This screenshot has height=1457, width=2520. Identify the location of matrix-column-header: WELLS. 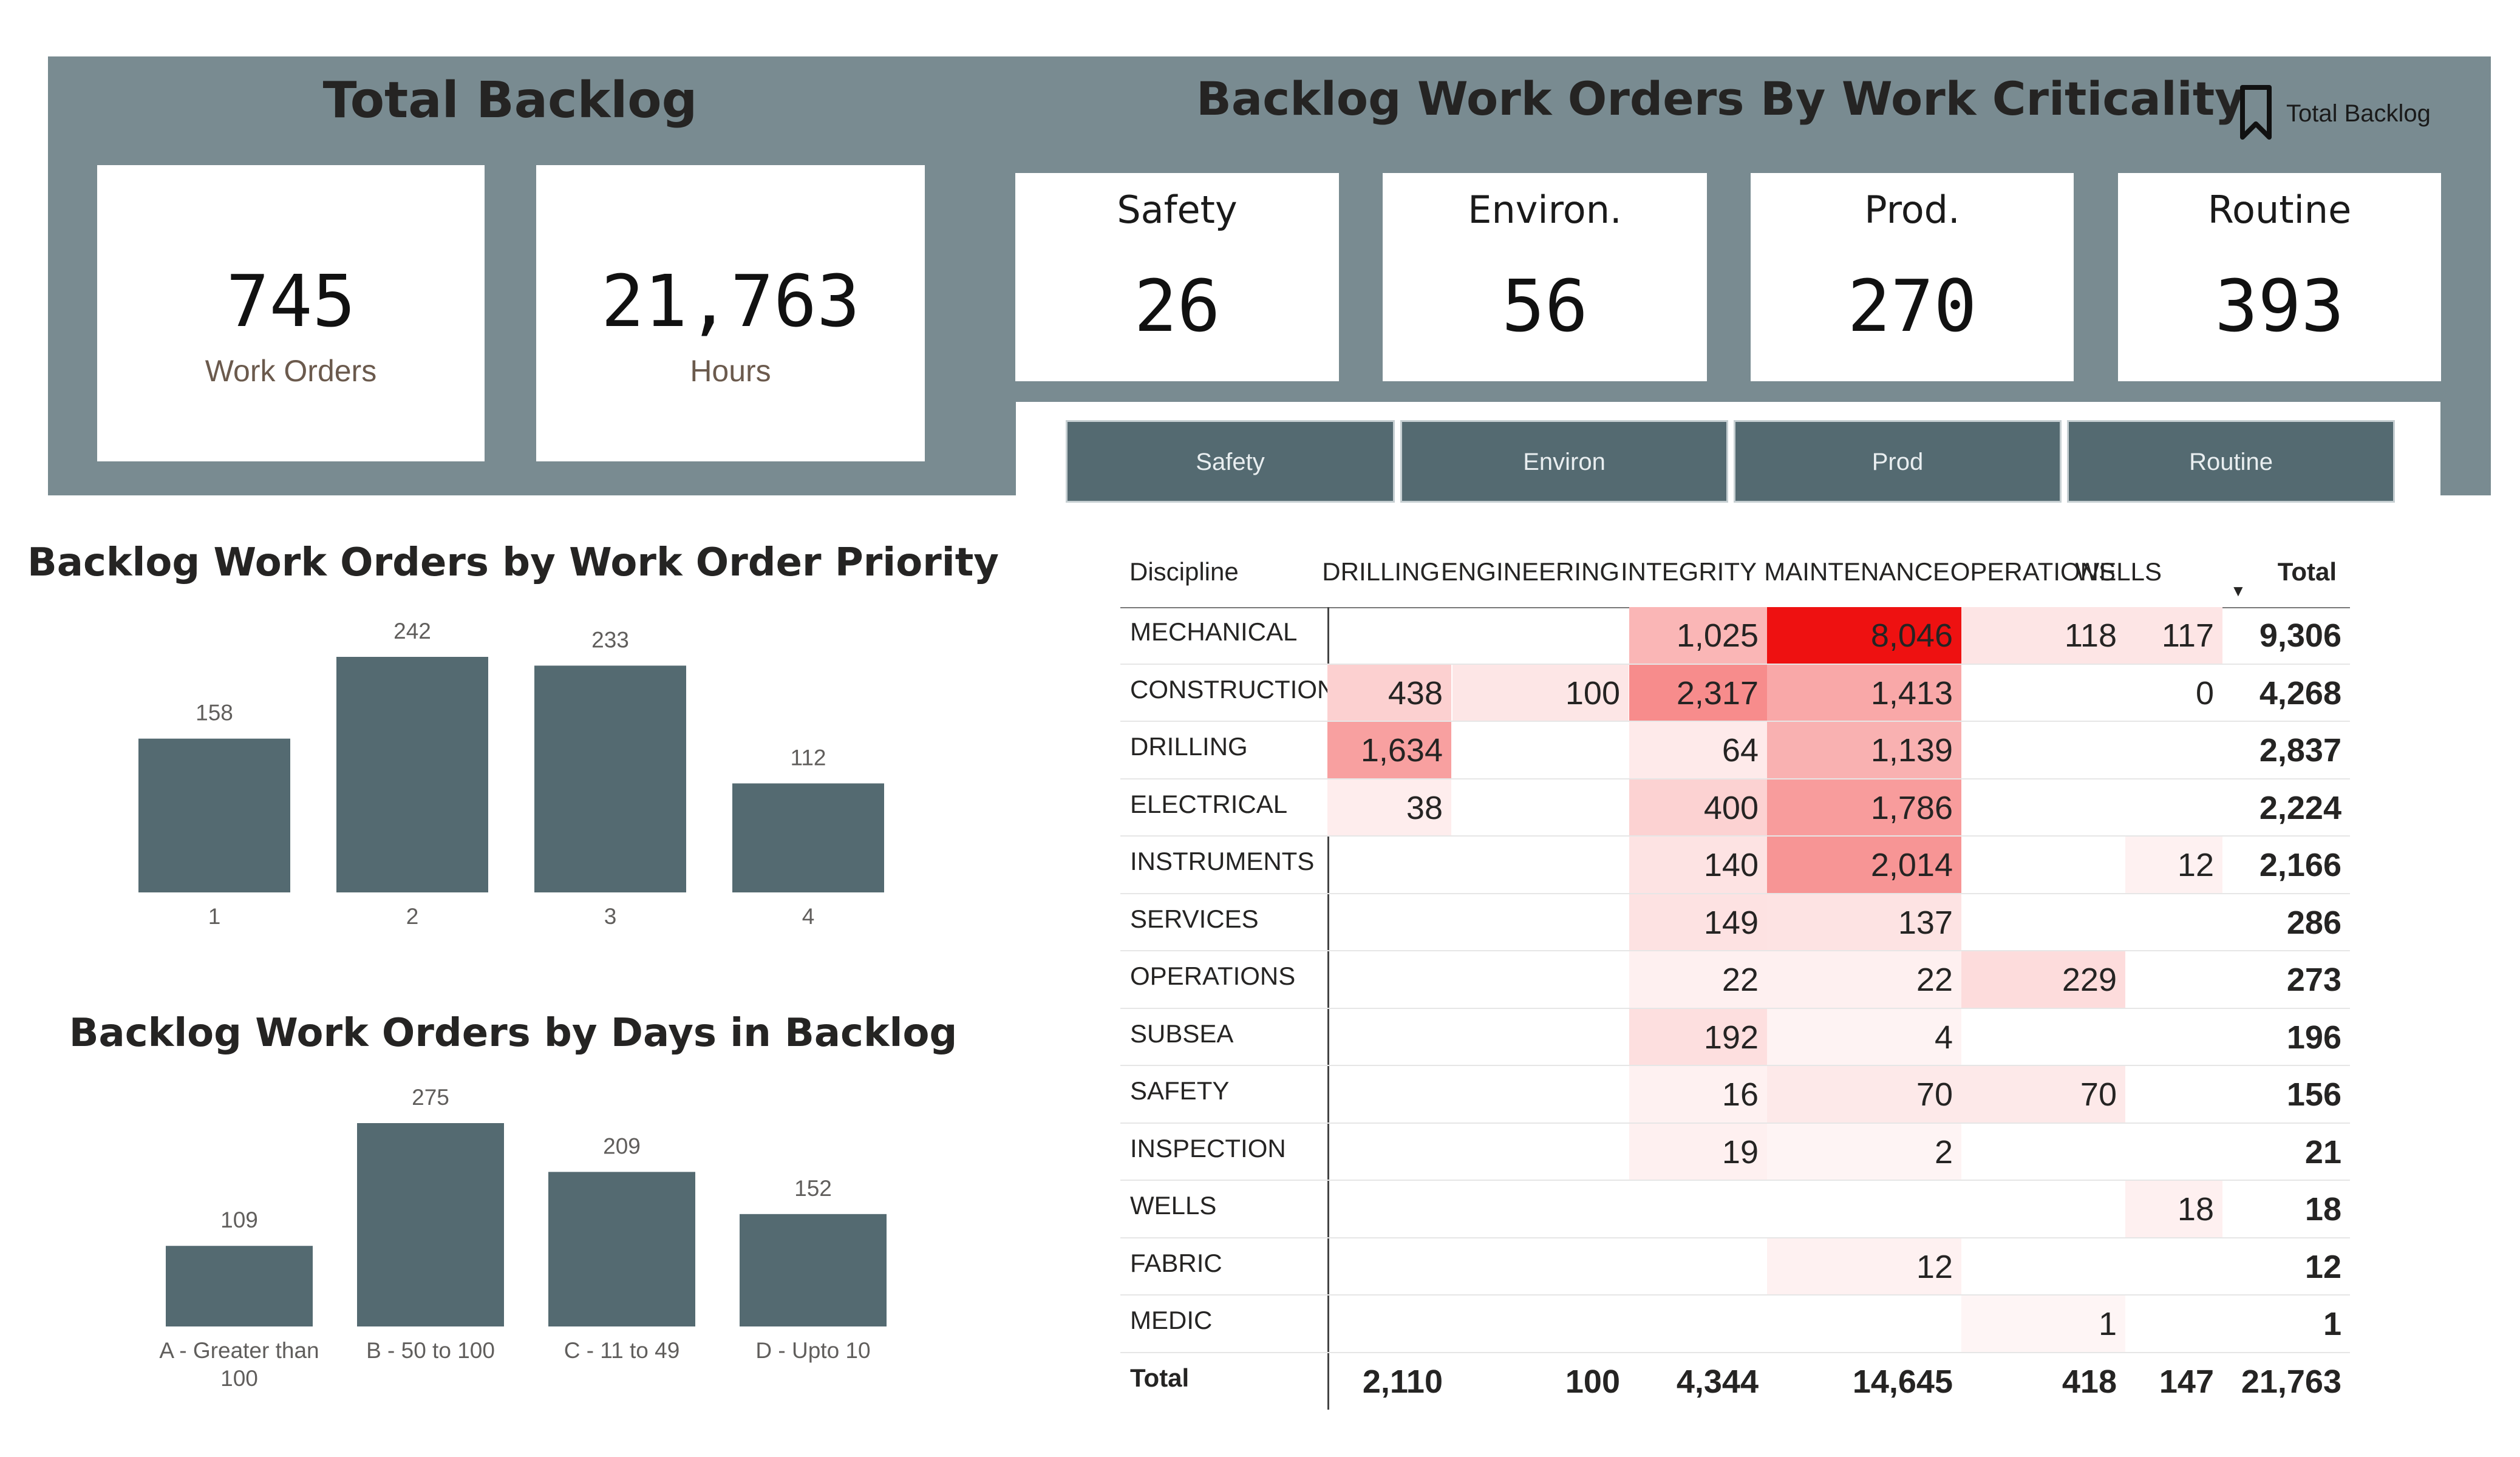
(2040, 571).